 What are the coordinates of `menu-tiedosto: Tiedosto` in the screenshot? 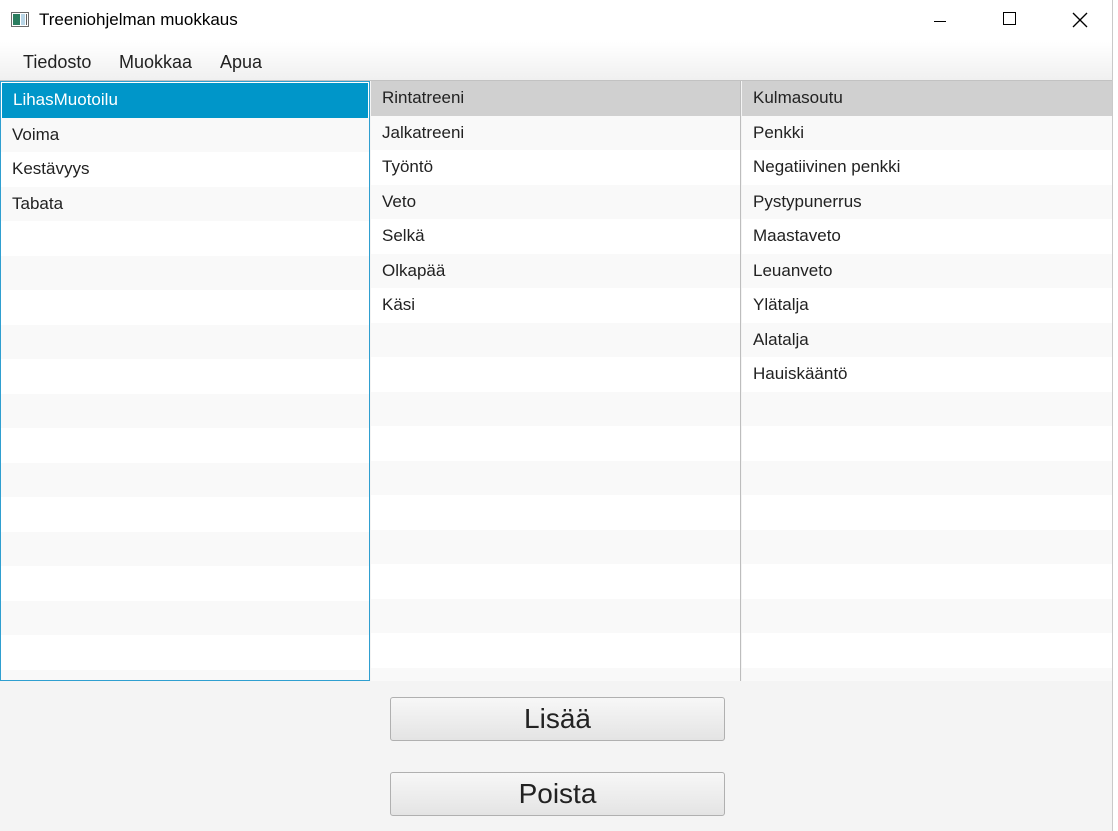 It's located at (57, 62).